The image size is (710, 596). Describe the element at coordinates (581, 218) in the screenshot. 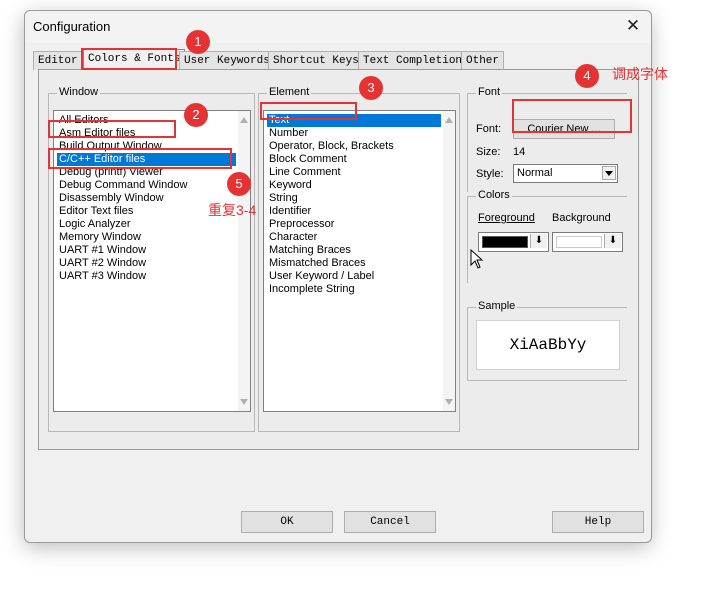

I see `background-label: Background` at that location.